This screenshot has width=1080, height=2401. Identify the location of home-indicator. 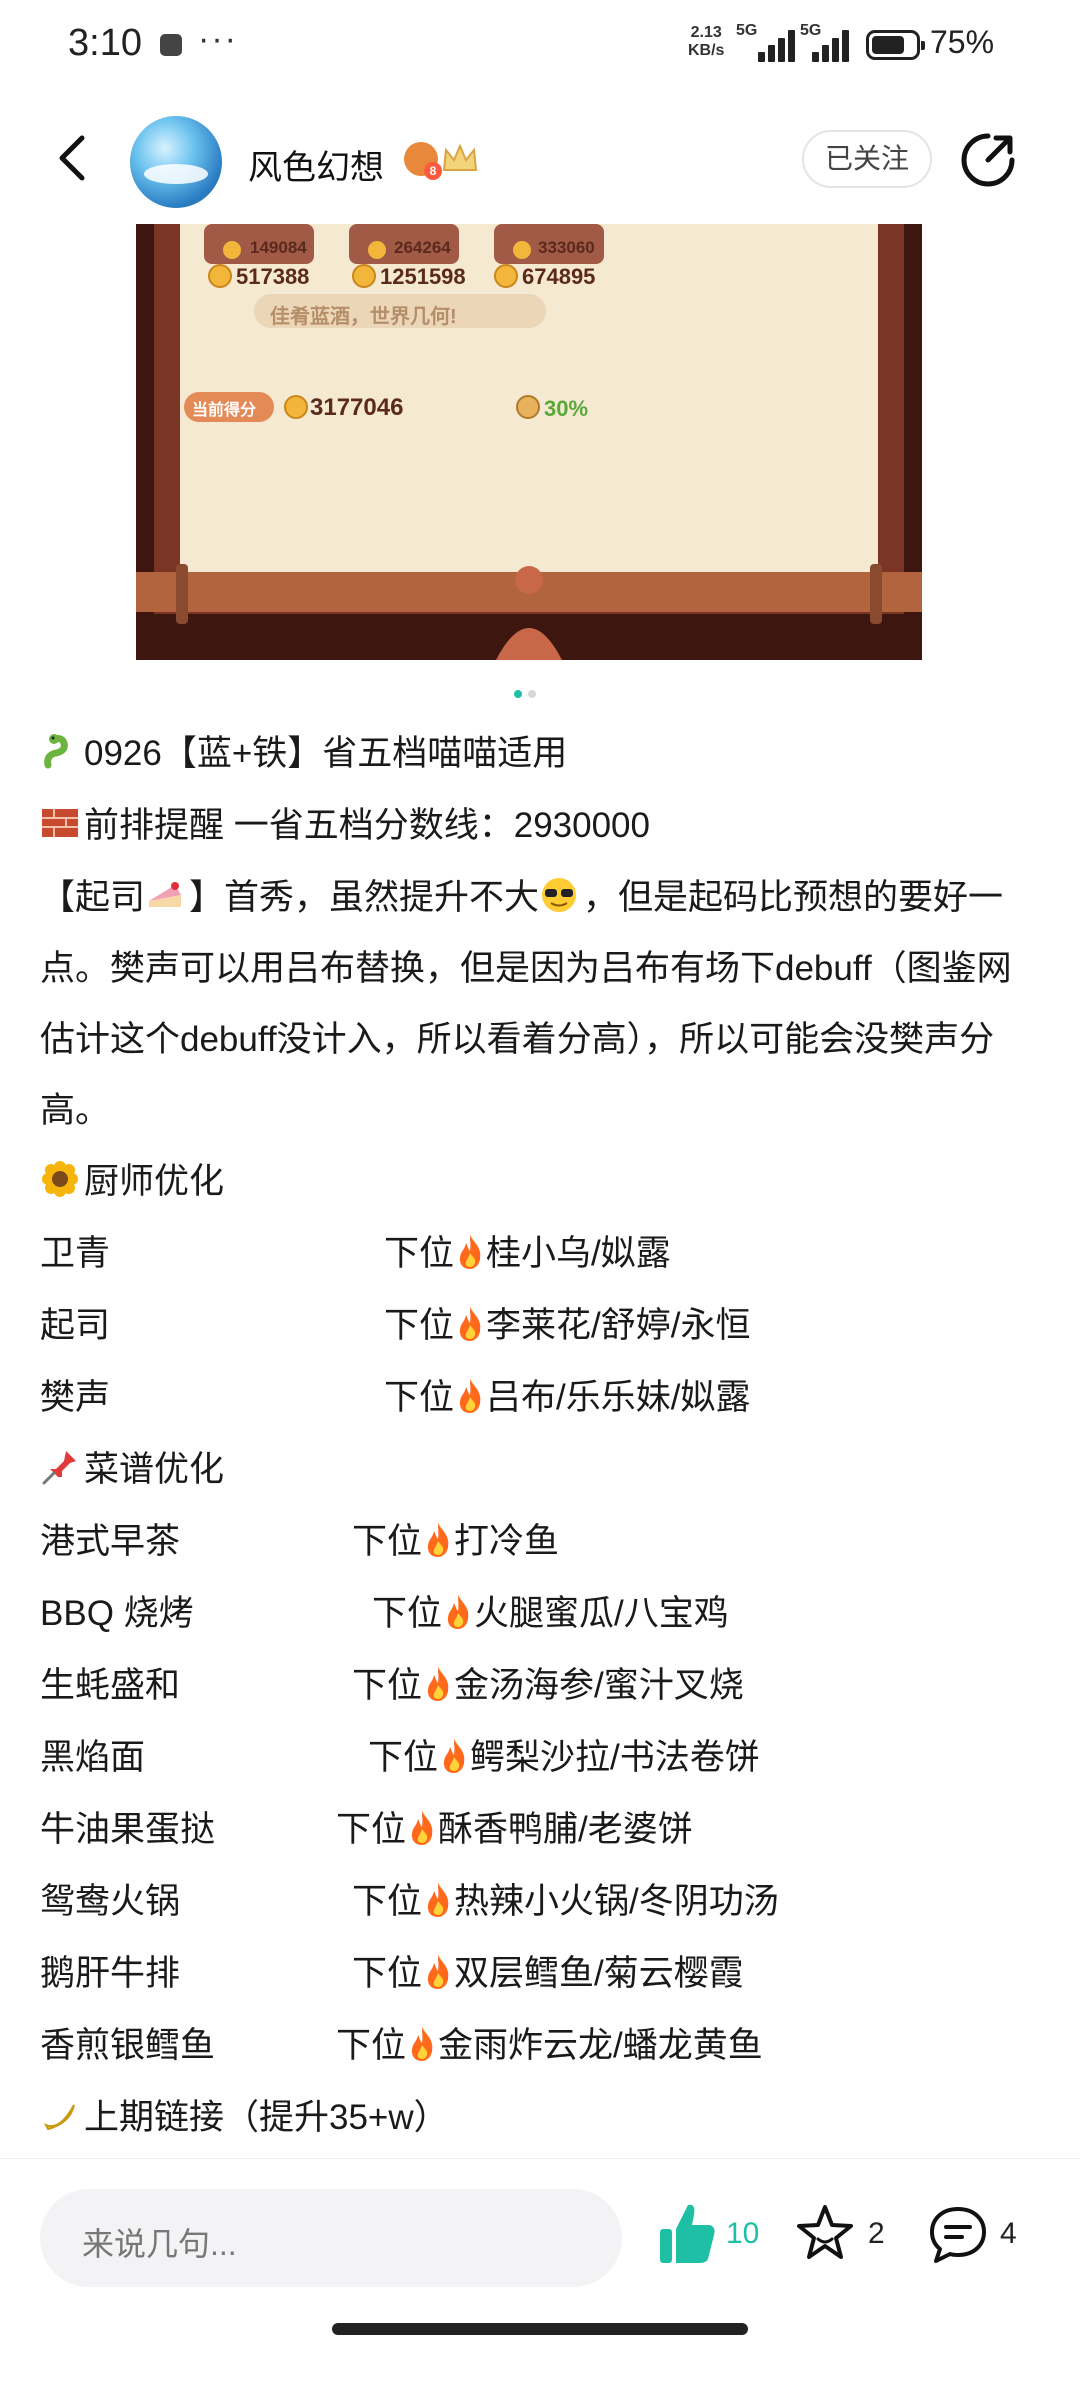
(540, 2329).